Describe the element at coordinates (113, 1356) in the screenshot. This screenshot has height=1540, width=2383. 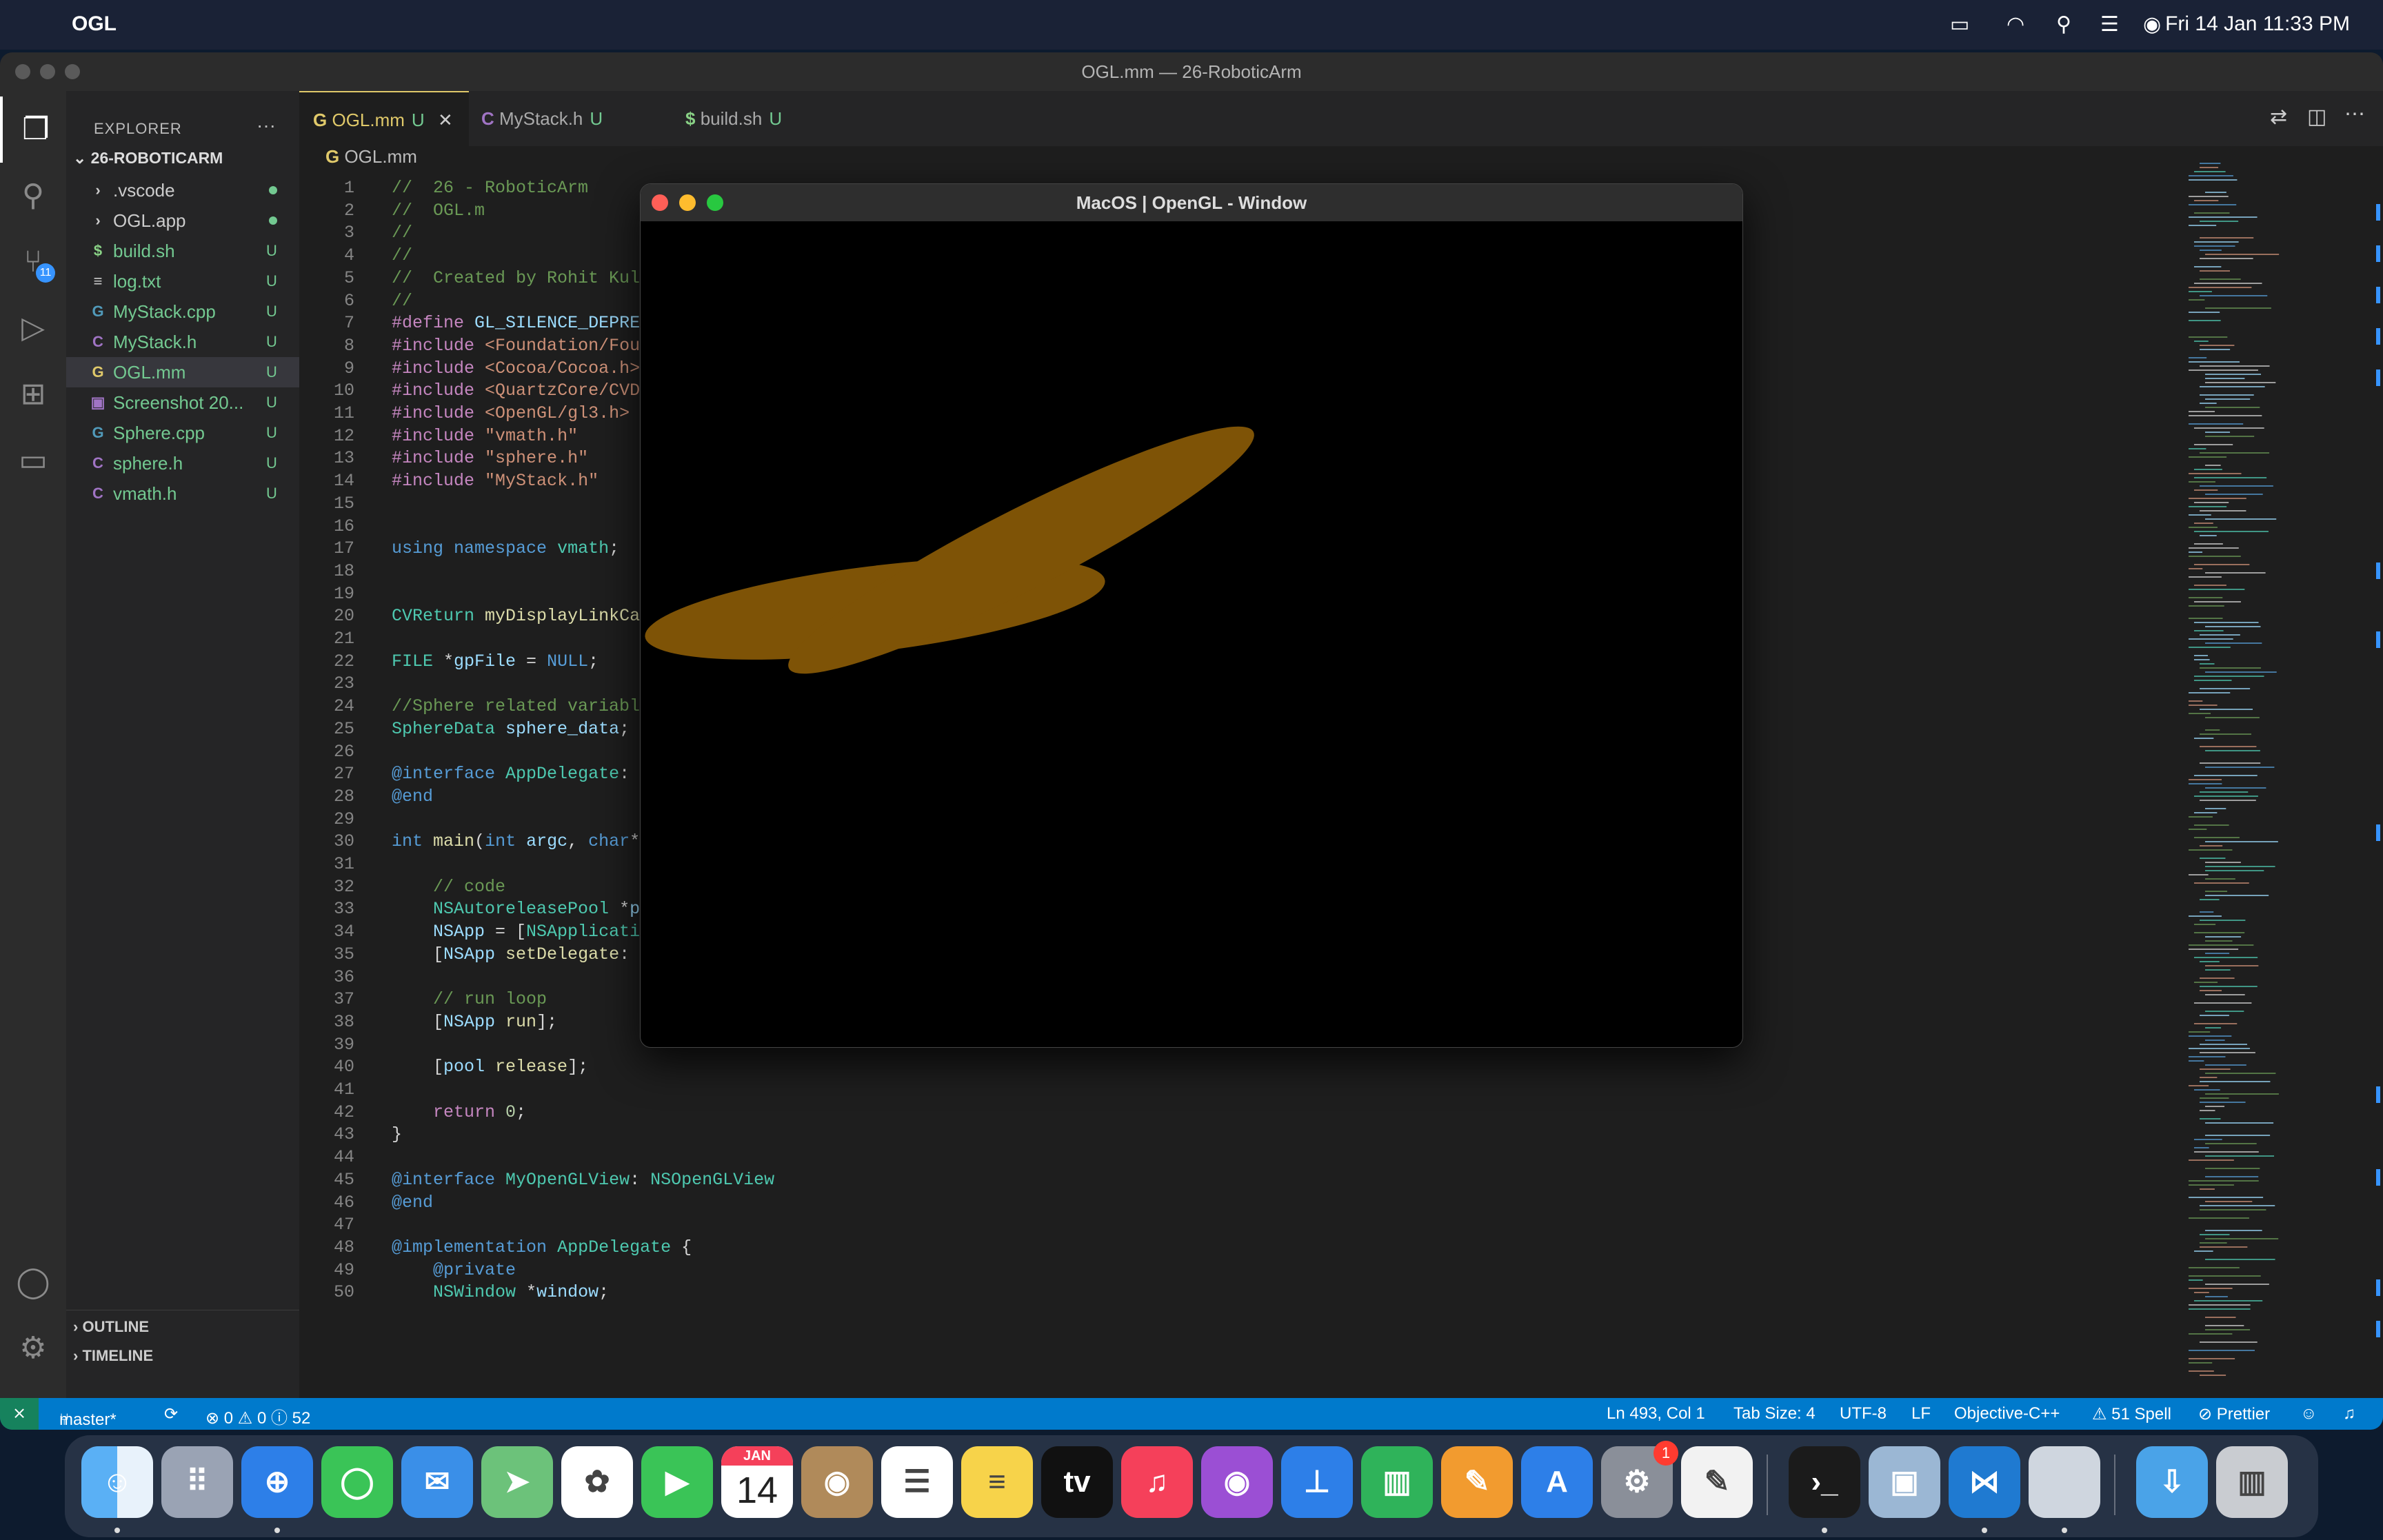
I see `timeline-section: › TIMELINE` at that location.